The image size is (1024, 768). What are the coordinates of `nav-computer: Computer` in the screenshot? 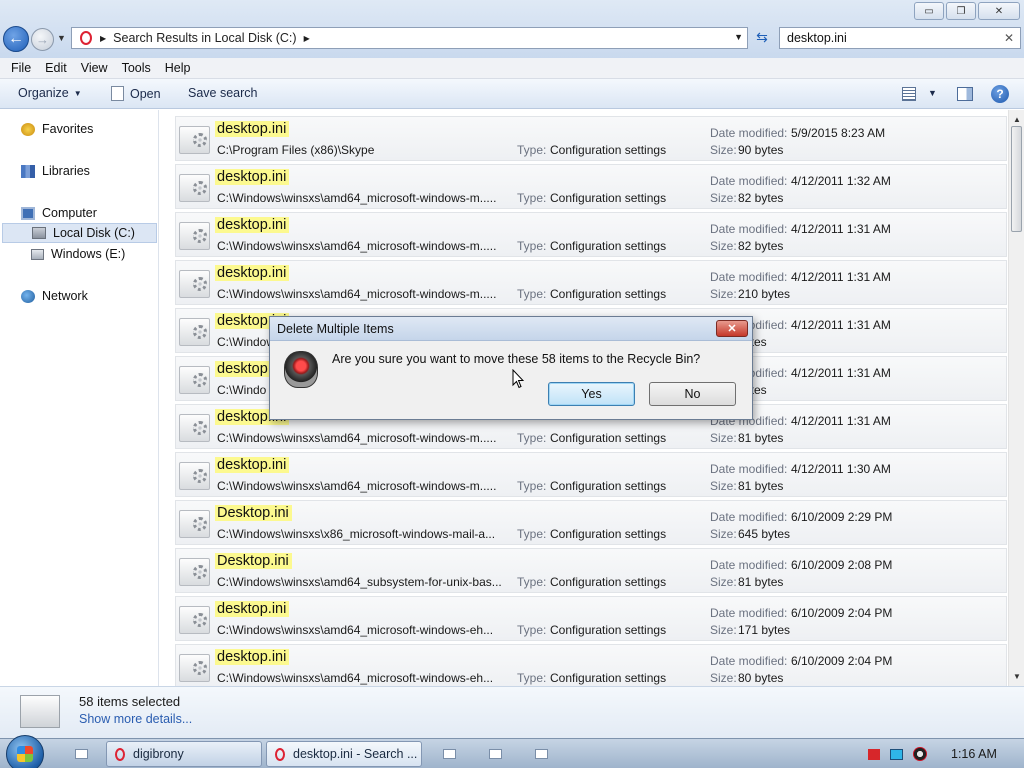 It's located at (59, 213).